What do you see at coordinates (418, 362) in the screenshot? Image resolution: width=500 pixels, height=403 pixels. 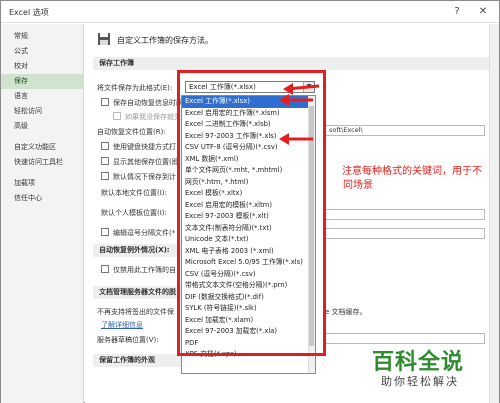 I see `watermark-logo-text: 百科全说` at bounding box center [418, 362].